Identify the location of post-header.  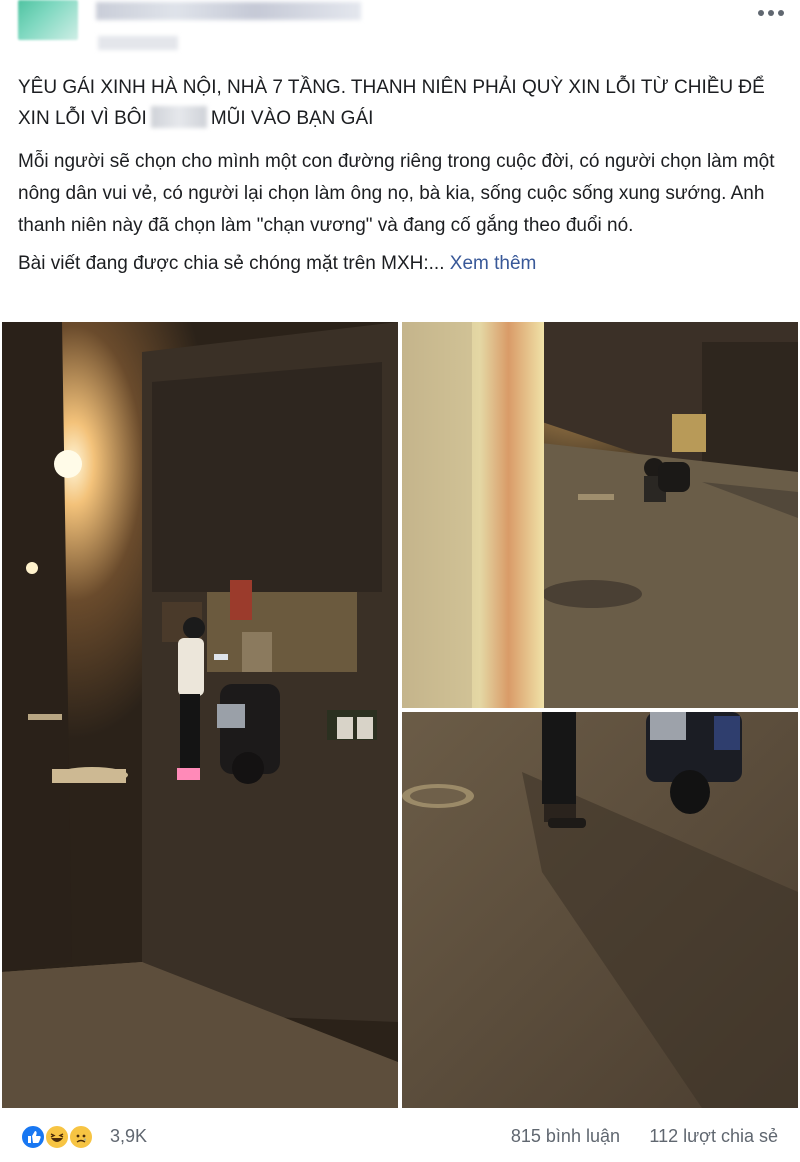
(400, 31).